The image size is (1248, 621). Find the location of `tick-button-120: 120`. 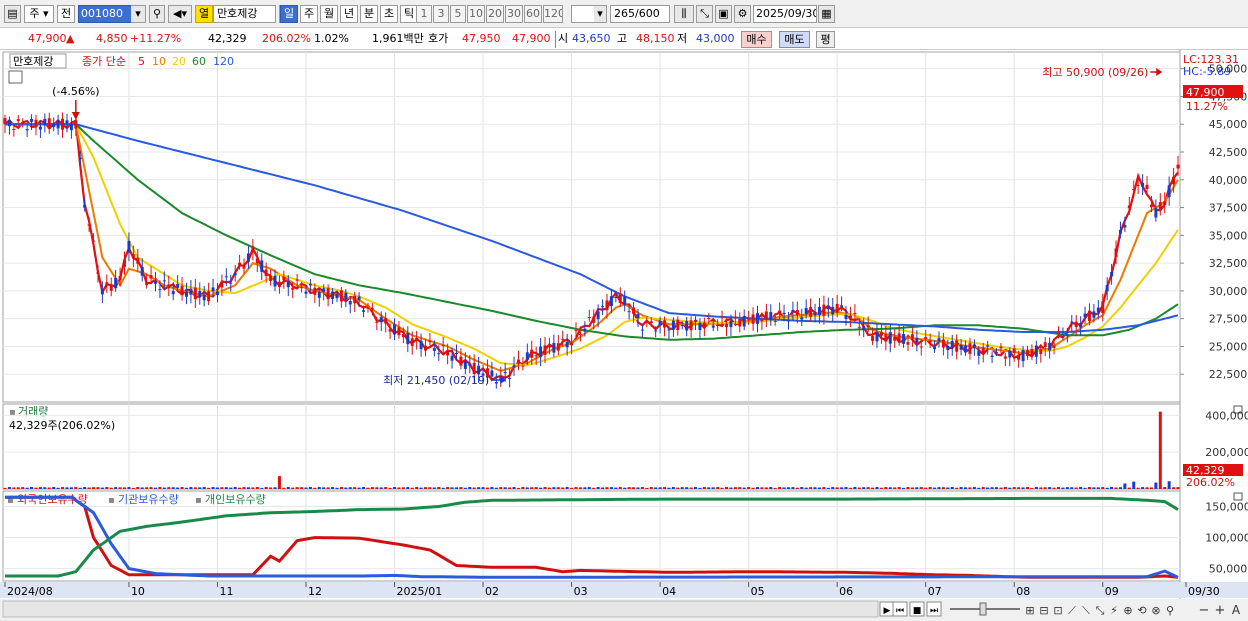

tick-button-120: 120 is located at coordinates (553, 14).